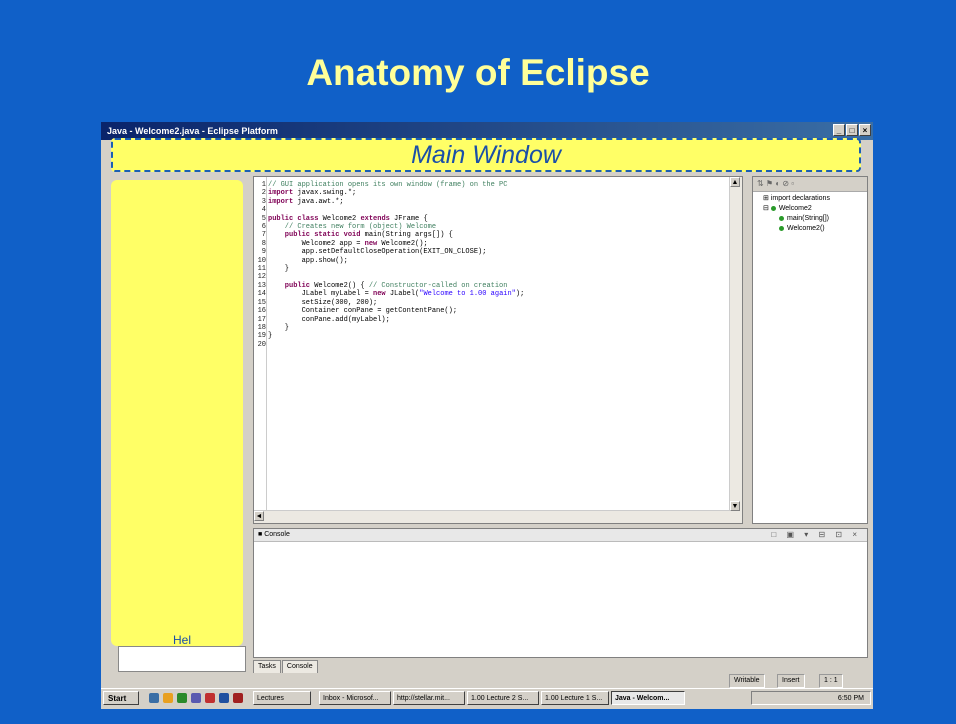  Describe the element at coordinates (261, 277) in the screenshot. I see `line-number: 12` at that location.